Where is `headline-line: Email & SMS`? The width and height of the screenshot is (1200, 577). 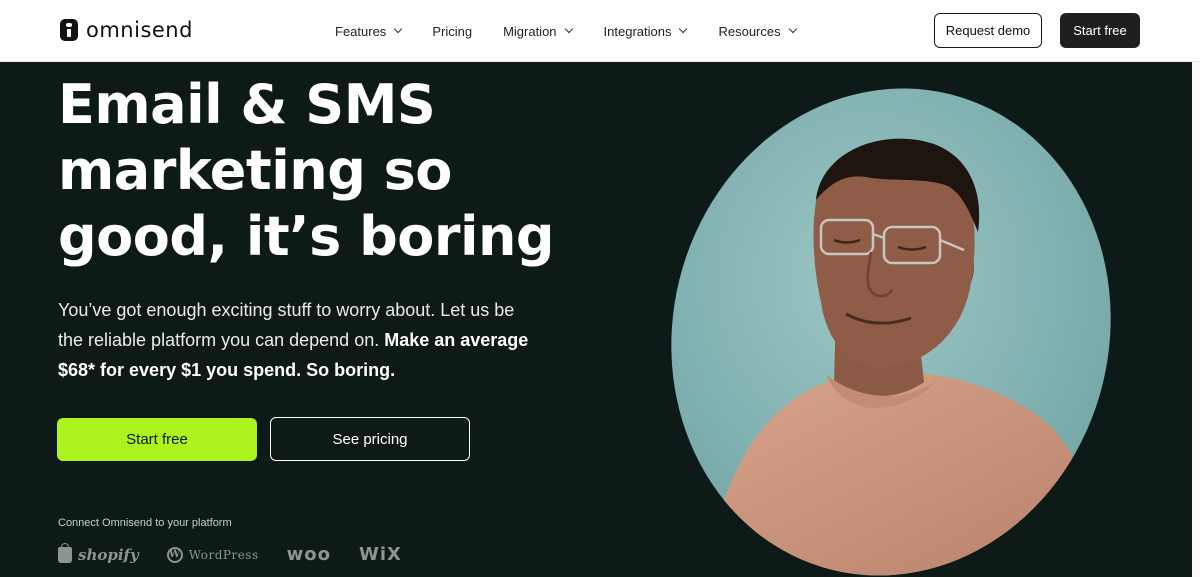
headline-line: Email & SMS is located at coordinates (247, 104).